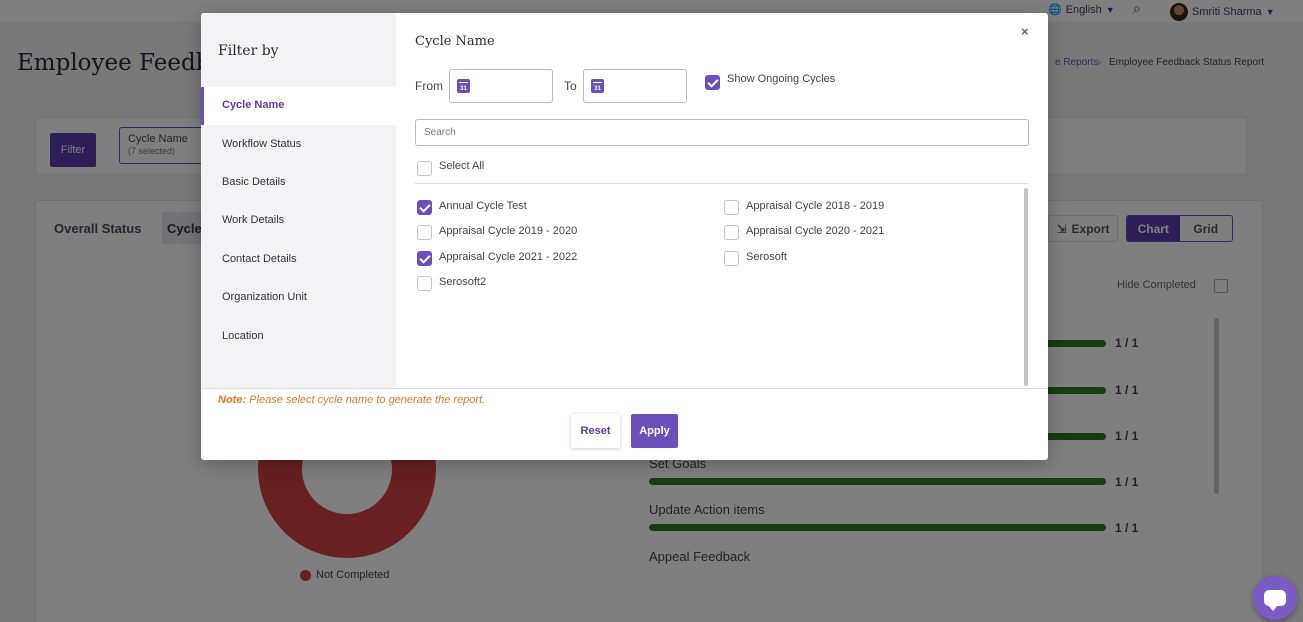 The image size is (1303, 622). I want to click on to-label: To, so click(570, 86).